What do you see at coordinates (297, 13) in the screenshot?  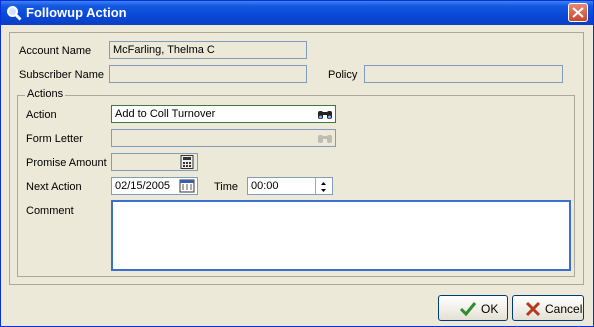 I see `title-bar: Followup Action` at bounding box center [297, 13].